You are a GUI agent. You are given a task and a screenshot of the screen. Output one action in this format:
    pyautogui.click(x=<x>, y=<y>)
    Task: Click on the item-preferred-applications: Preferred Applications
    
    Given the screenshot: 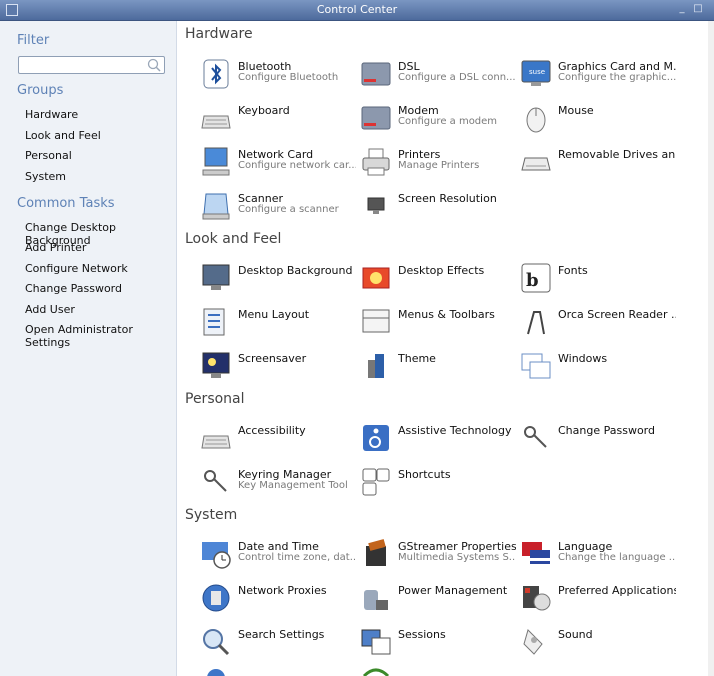 What is the action you would take?
    pyautogui.click(x=598, y=600)
    